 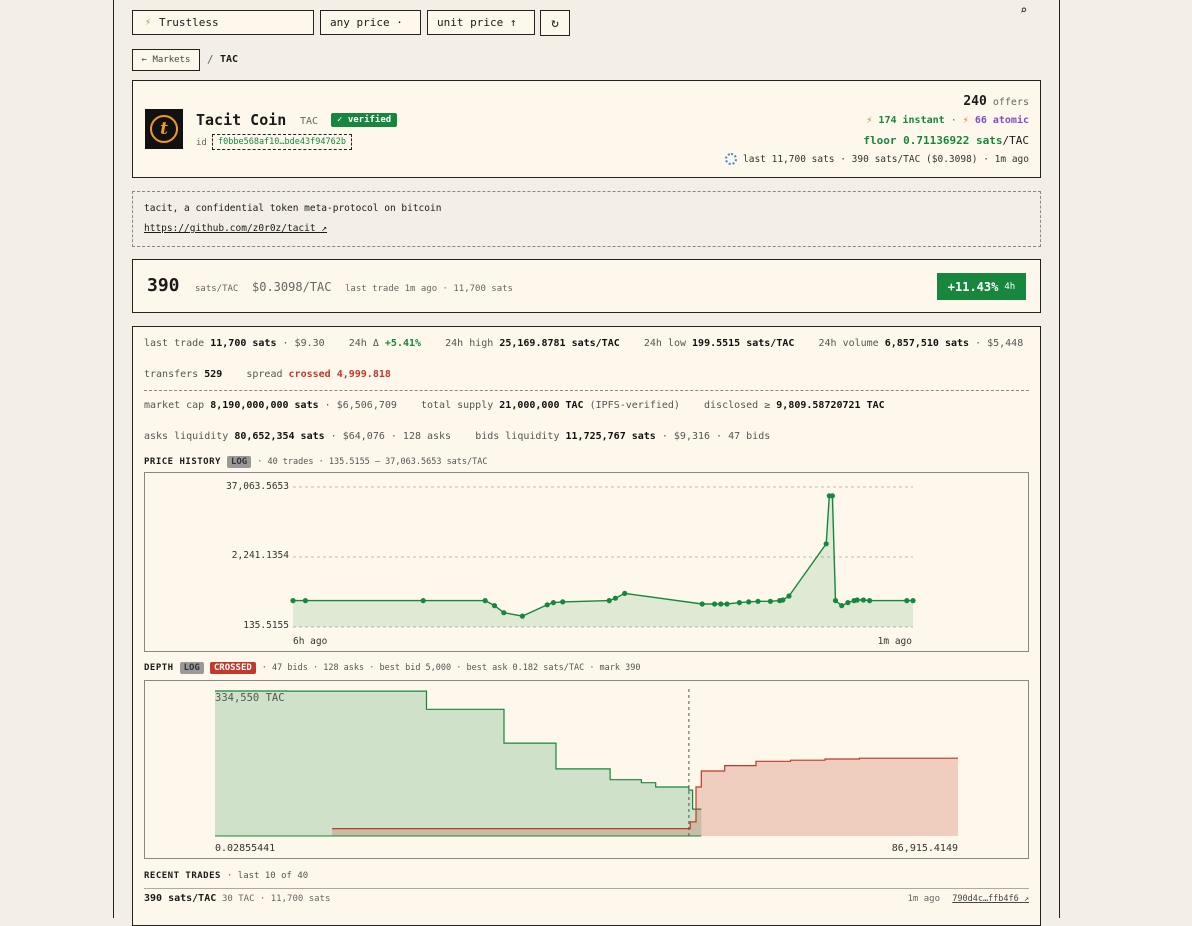 What do you see at coordinates (517, 436) in the screenshot?
I see `stat-label: bids liquidity` at bounding box center [517, 436].